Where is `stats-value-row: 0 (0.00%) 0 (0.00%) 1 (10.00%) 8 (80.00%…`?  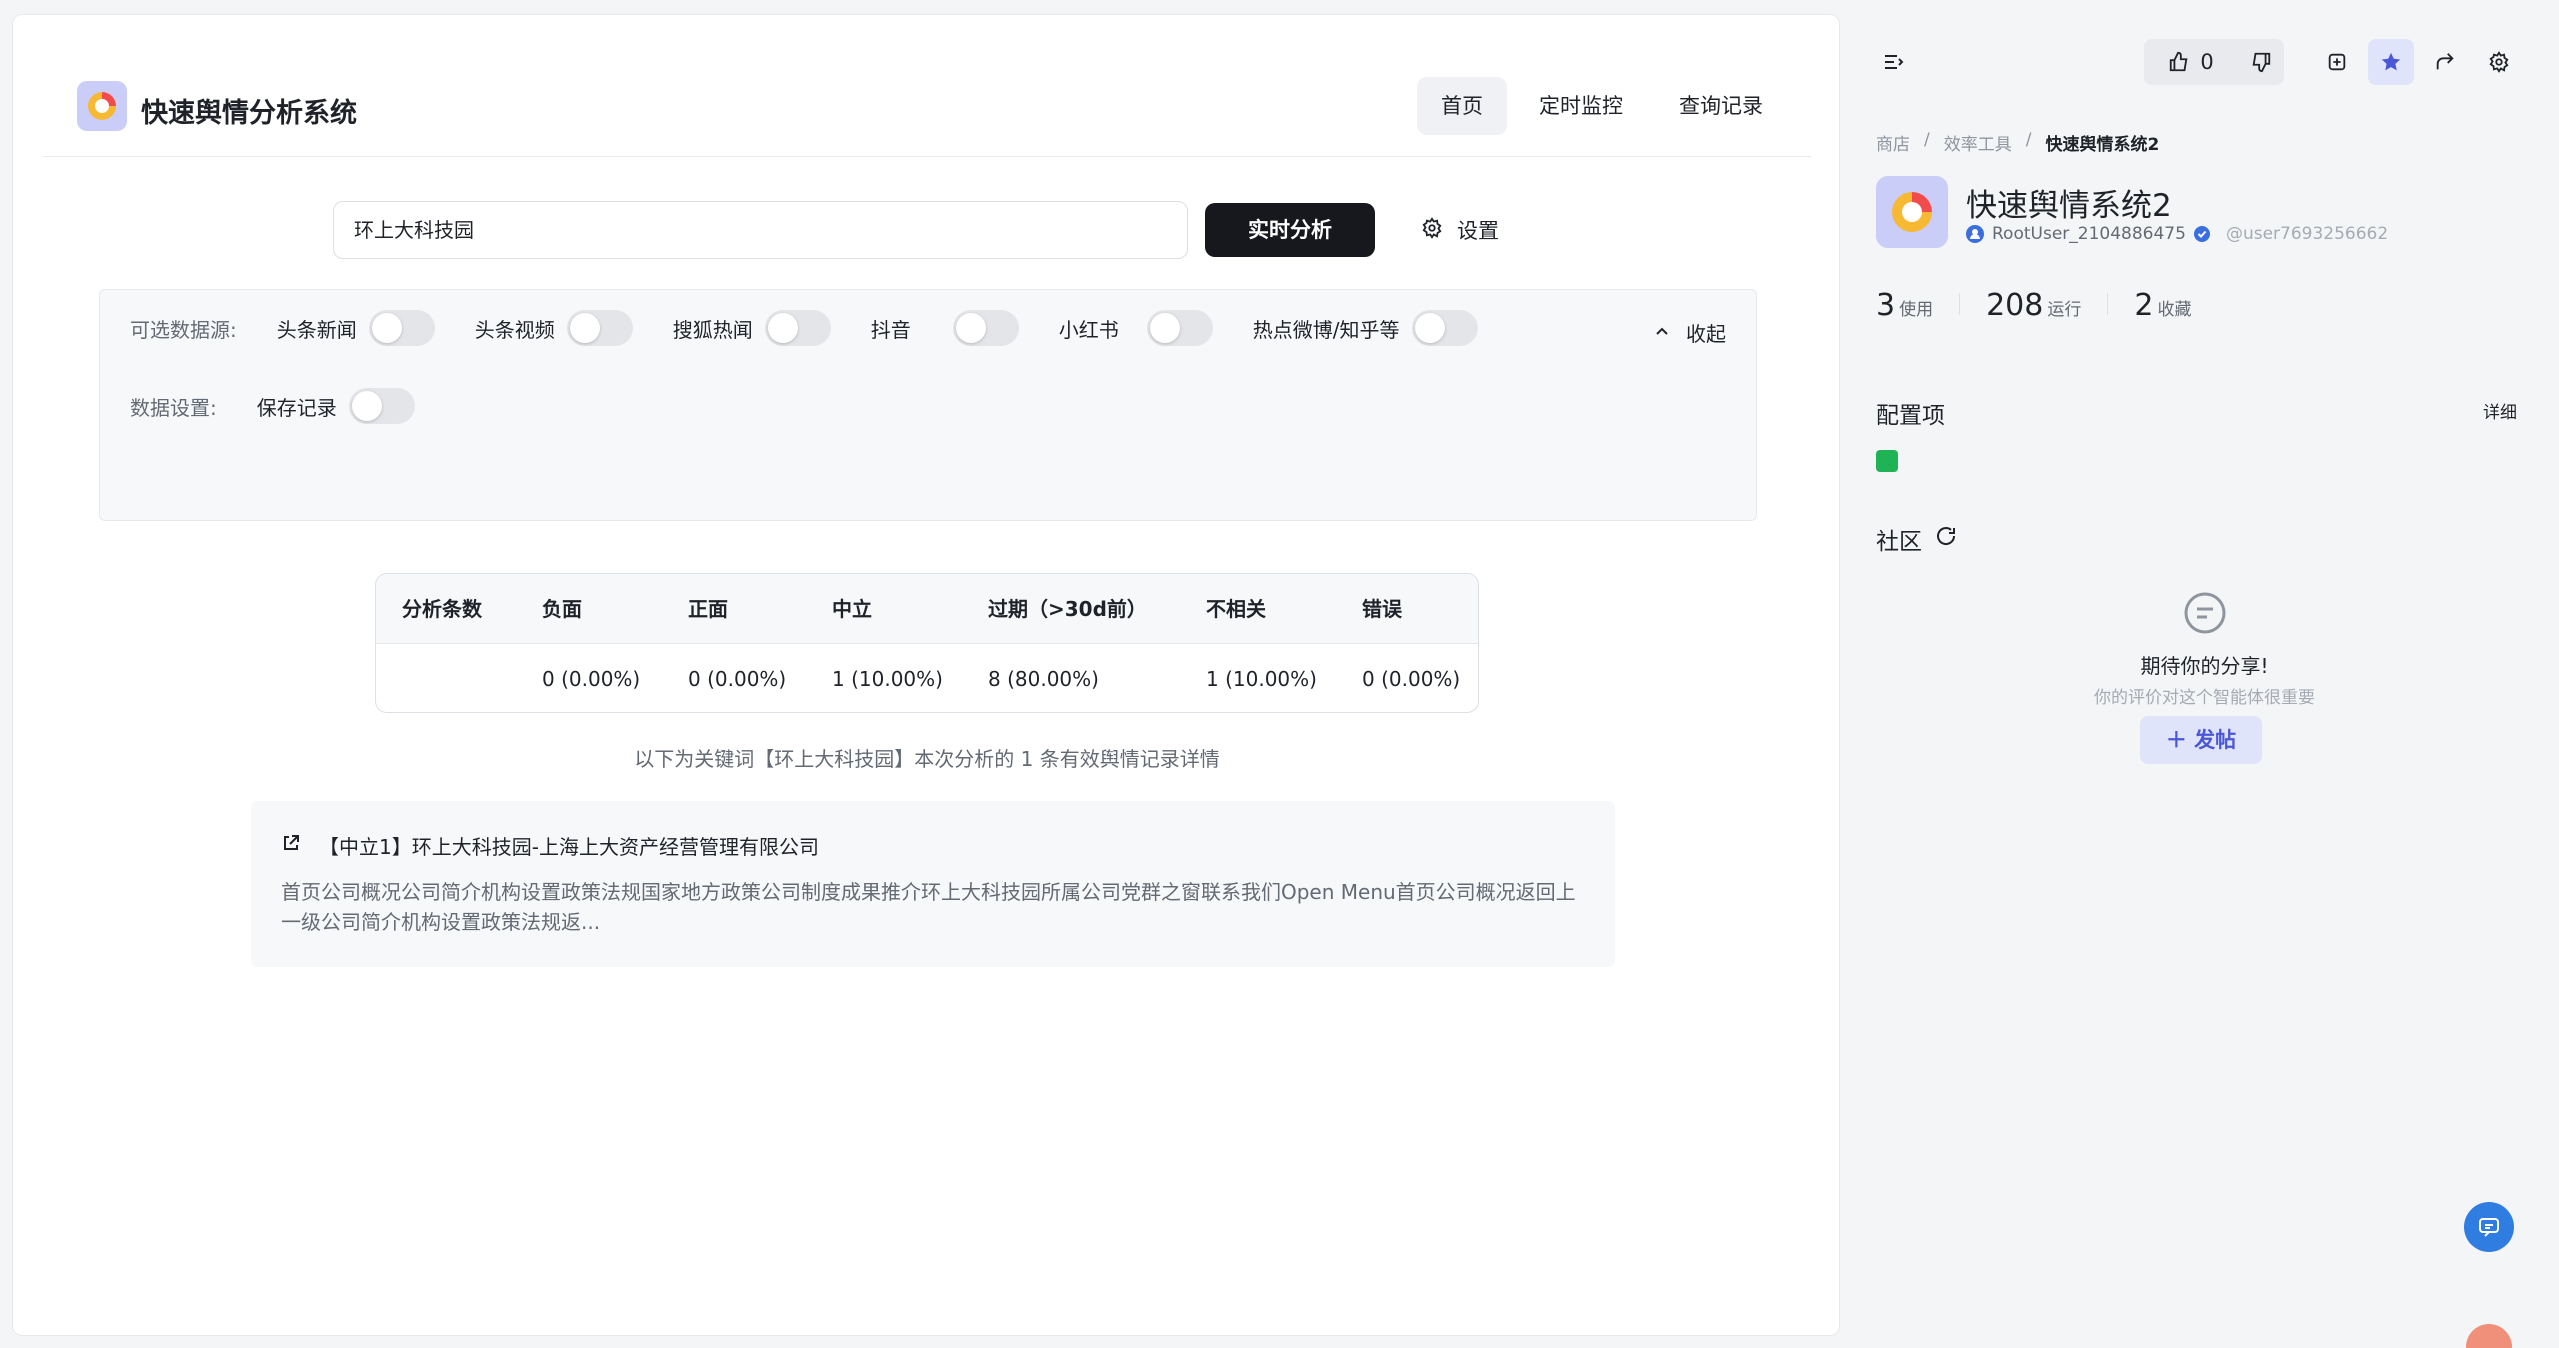
stats-value-row: 0 (0.00%) 0 (0.00%) 1 (10.00%) 8 (80.00%… is located at coordinates (927, 678).